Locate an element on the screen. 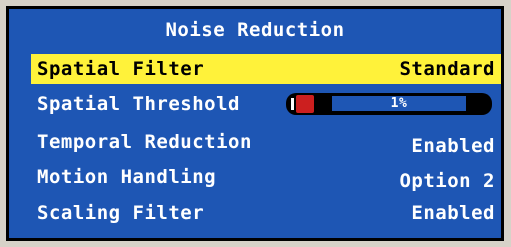 The image size is (511, 247). row-label: Scaling Filter is located at coordinates (121, 213).